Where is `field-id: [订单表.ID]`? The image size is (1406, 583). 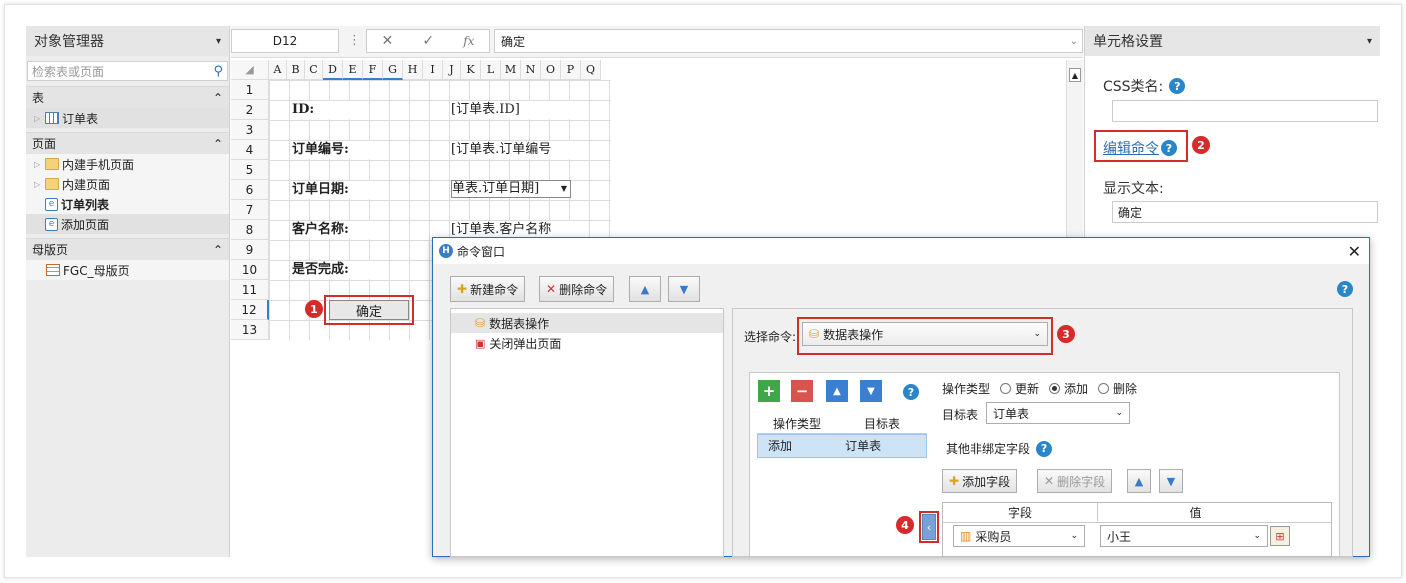 field-id: [订单表.ID] is located at coordinates (511, 110).